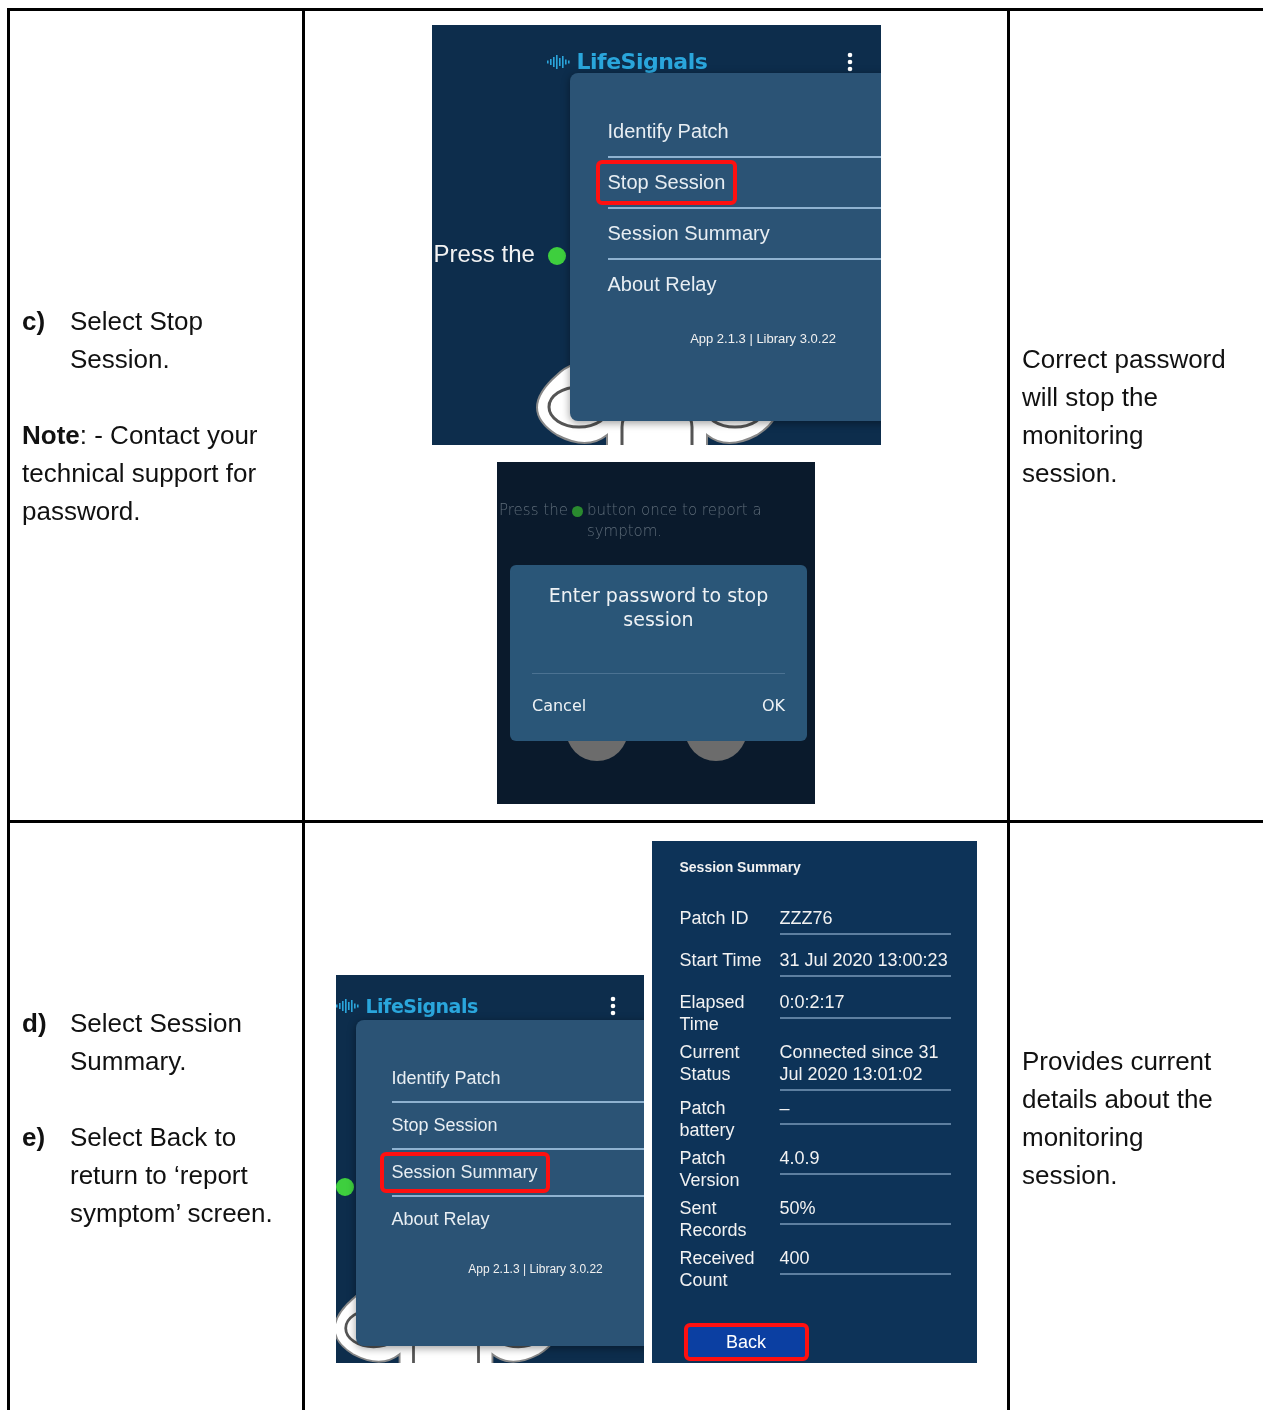  What do you see at coordinates (865, 1108) in the screenshot?
I see `field-value: –` at bounding box center [865, 1108].